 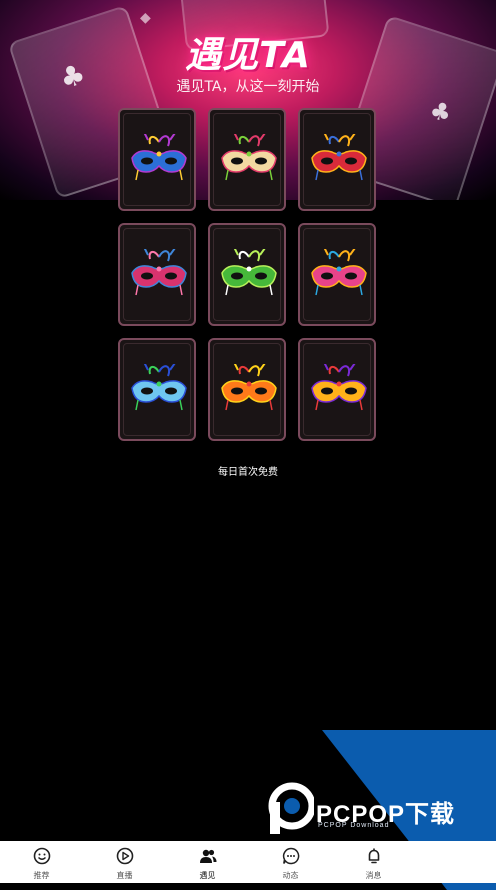 I want to click on tab-label: 动态, so click(x=290, y=875).